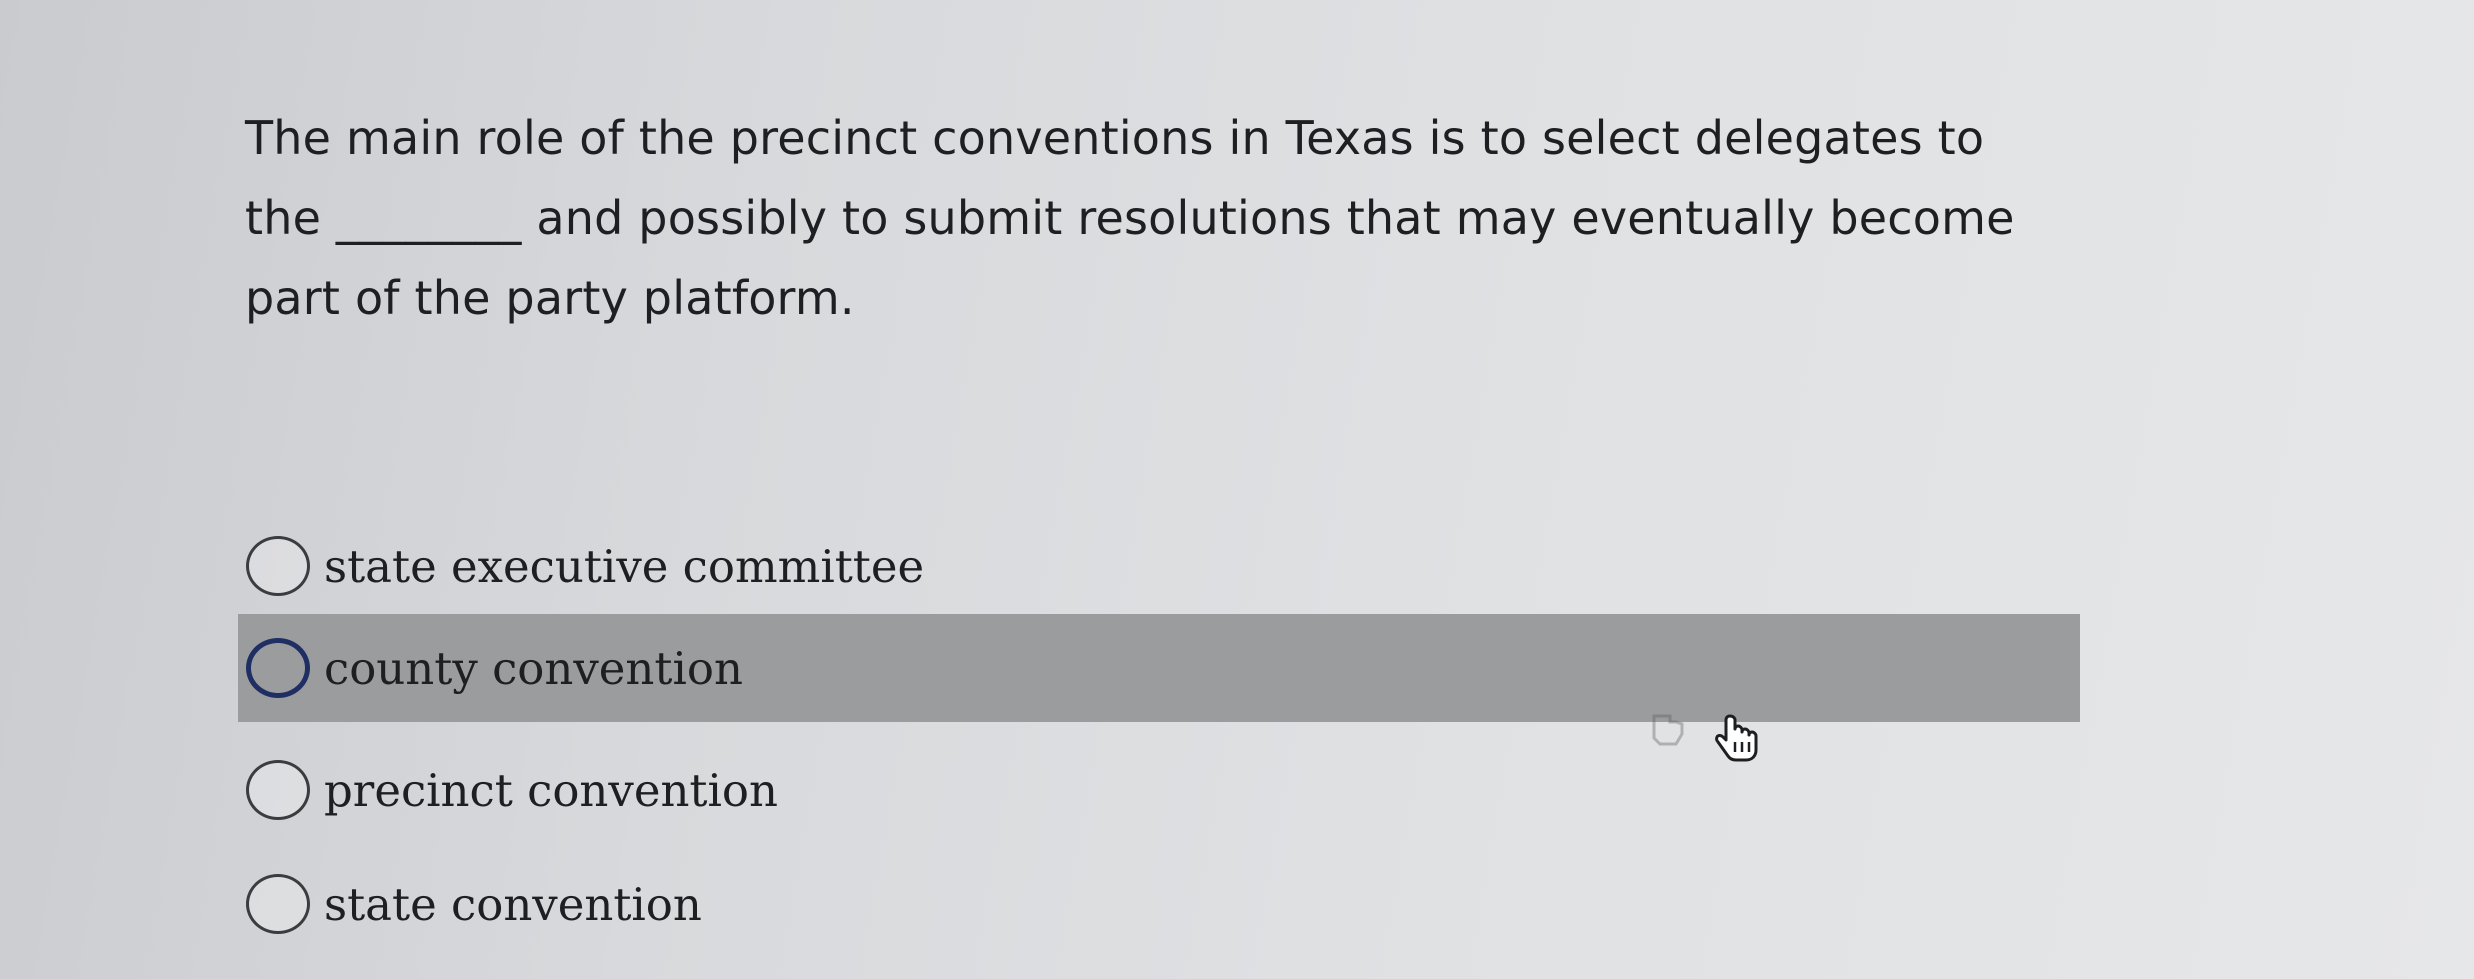 The image size is (2474, 979). Describe the element at coordinates (1159, 668) in the screenshot. I see `option-county-convention: county convention` at that location.